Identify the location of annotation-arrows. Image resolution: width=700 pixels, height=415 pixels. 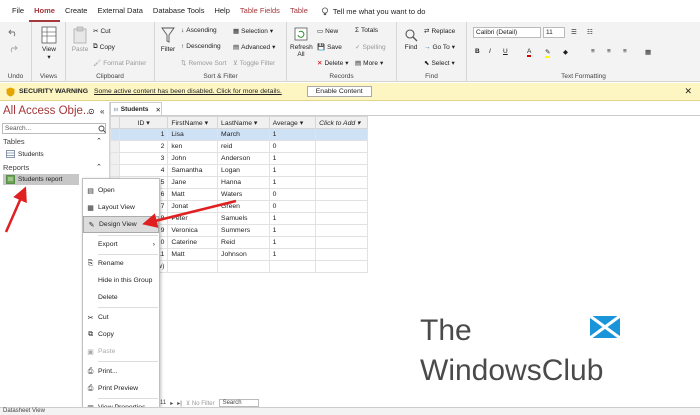
(120, 209).